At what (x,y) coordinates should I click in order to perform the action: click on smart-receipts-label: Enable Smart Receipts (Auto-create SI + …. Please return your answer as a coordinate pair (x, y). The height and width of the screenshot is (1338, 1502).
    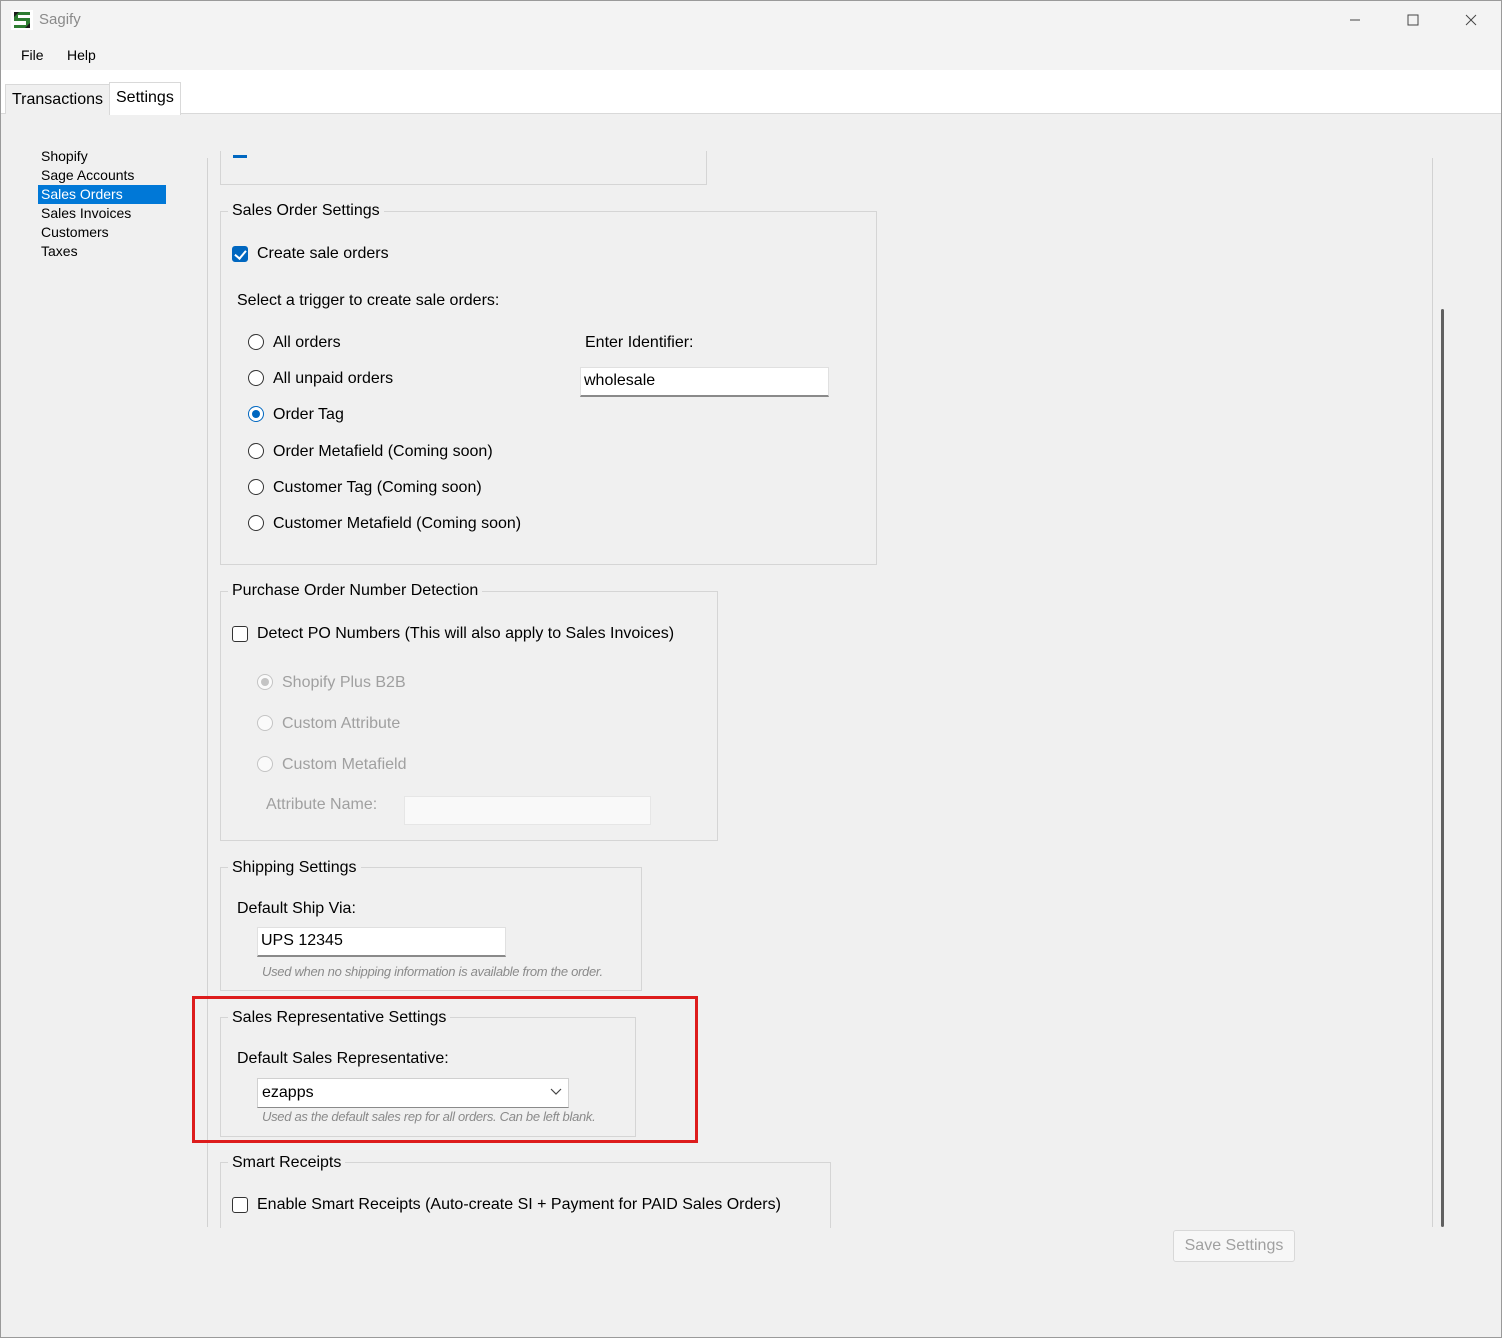
    Looking at the image, I should click on (519, 1205).